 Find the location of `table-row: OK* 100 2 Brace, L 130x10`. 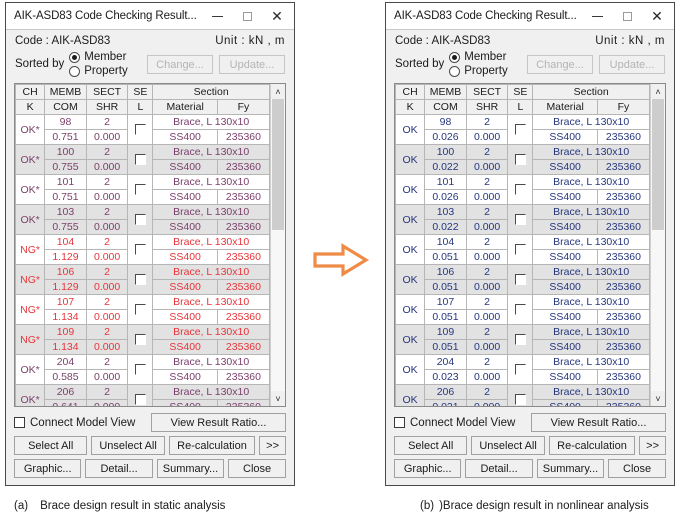

table-row: OK* 100 2 Brace, L 130x10 is located at coordinates (142, 159).